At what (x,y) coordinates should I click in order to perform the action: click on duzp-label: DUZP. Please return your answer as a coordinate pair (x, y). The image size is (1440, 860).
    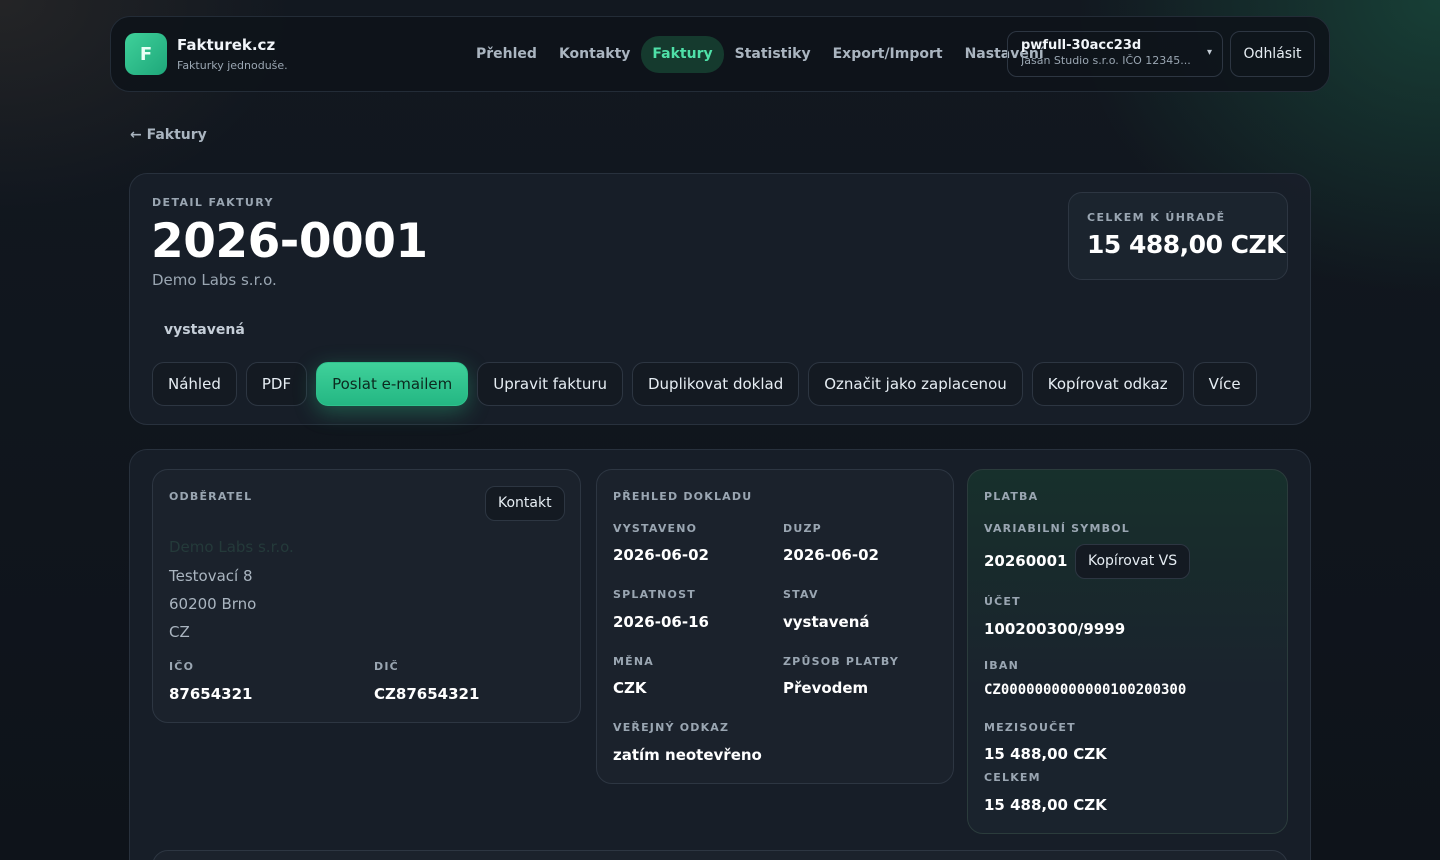
    Looking at the image, I should click on (802, 528).